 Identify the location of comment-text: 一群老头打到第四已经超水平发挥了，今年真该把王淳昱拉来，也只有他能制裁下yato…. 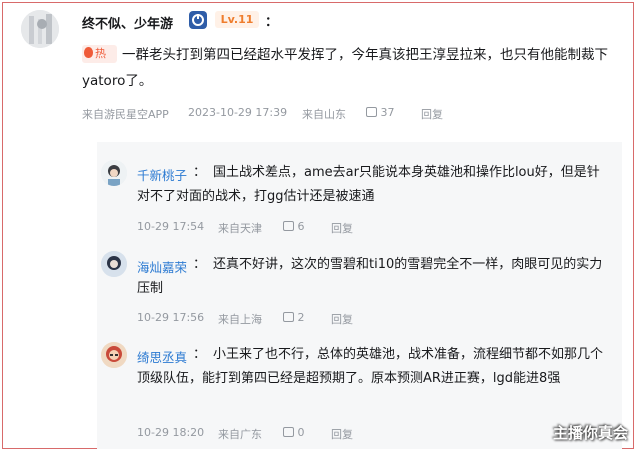
(345, 68).